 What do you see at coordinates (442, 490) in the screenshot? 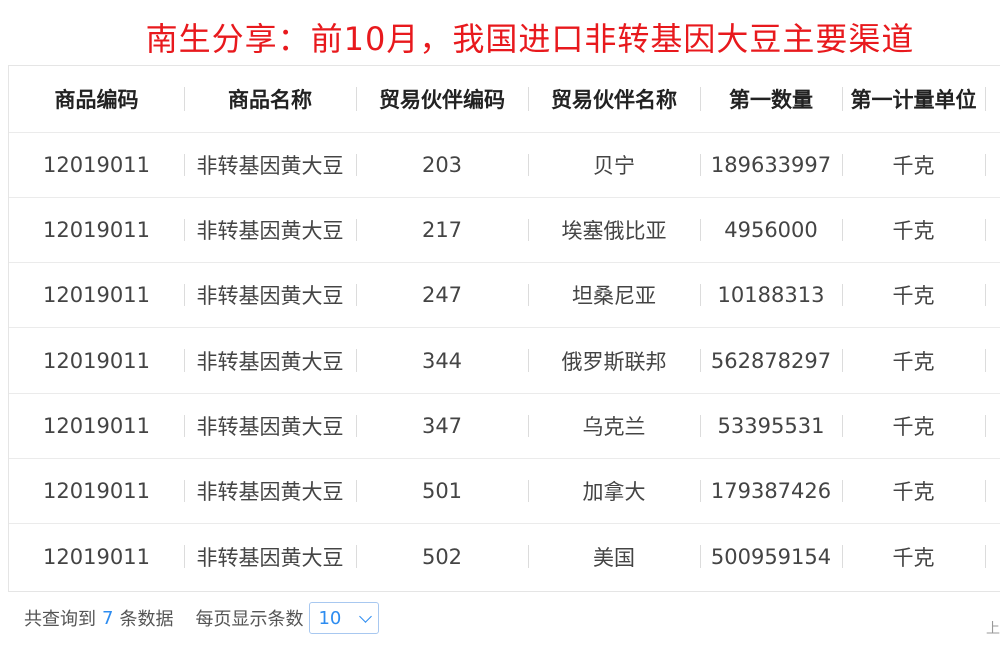
I see `cell-partner-code: 501` at bounding box center [442, 490].